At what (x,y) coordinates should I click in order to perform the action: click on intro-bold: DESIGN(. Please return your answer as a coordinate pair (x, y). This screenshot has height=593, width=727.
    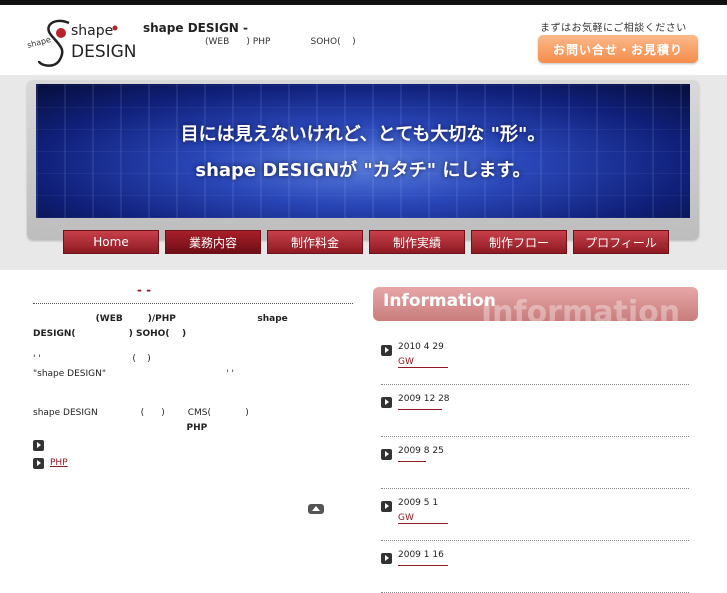
    Looking at the image, I should click on (54, 334).